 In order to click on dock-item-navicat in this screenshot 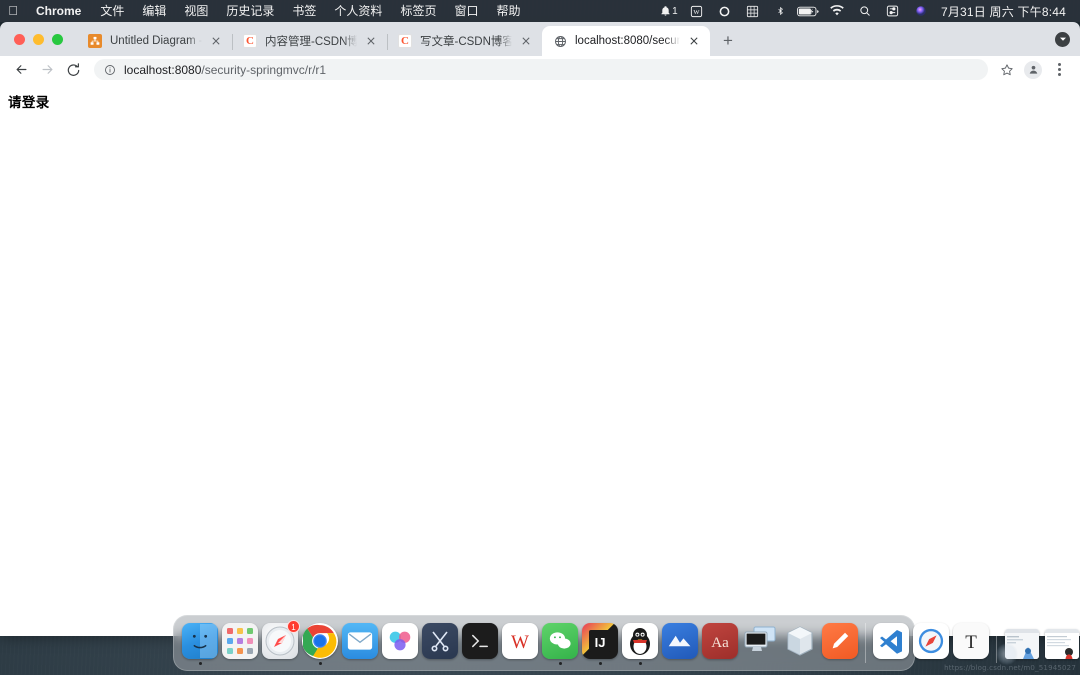, I will do `click(680, 643)`.